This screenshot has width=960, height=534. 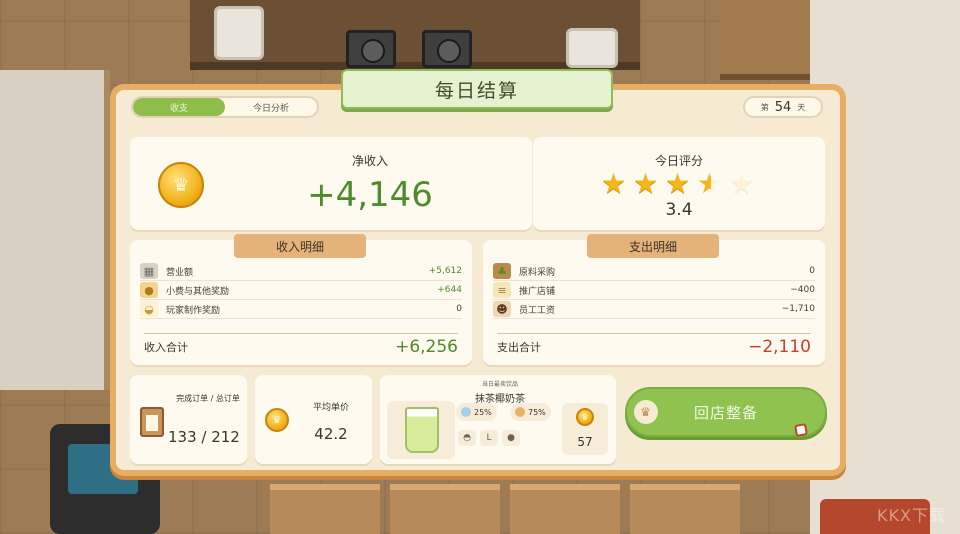 What do you see at coordinates (802, 290) in the screenshot?
I see `expense-row-value: −400` at bounding box center [802, 290].